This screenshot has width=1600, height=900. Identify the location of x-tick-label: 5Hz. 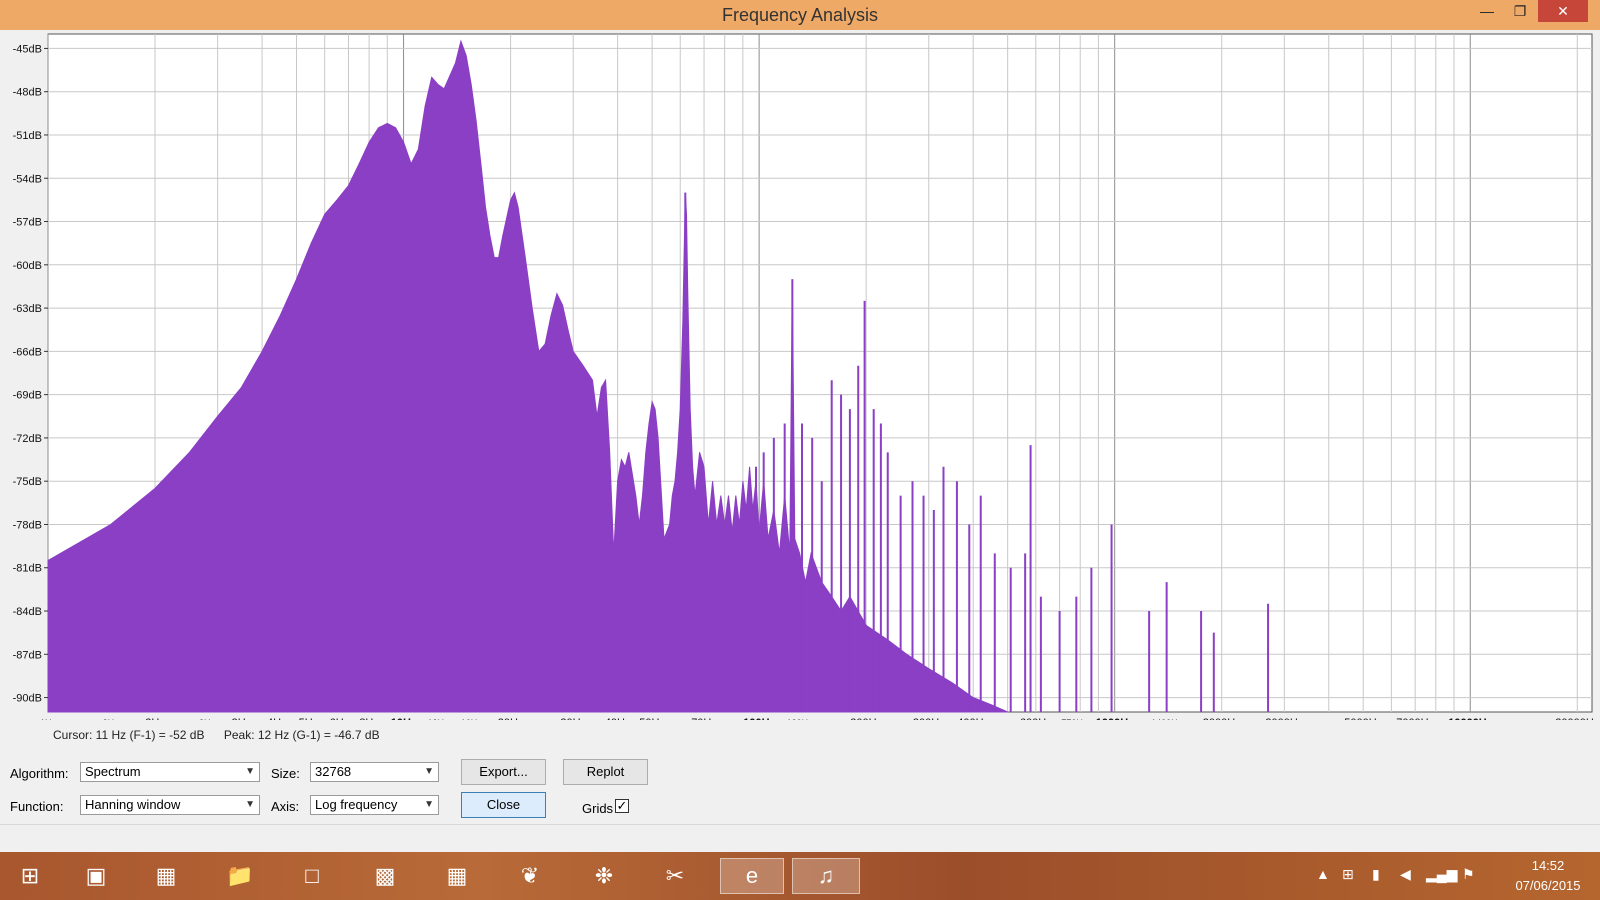
(309, 718).